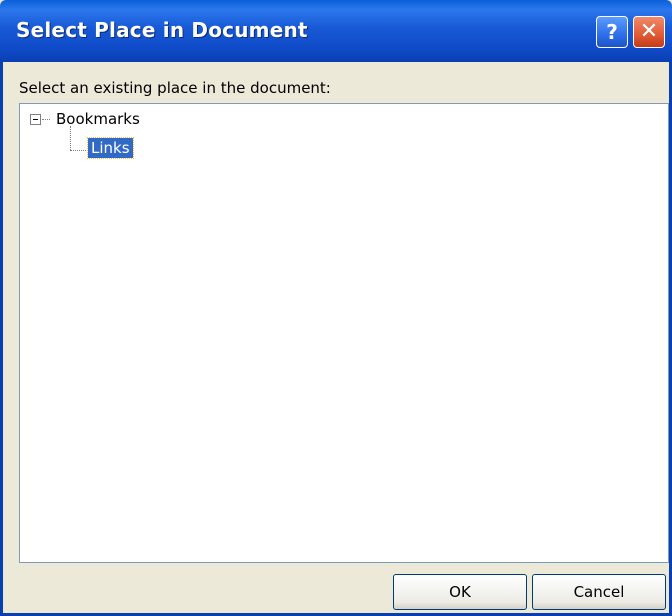 The image size is (672, 616). I want to click on ok-button: OK, so click(460, 592).